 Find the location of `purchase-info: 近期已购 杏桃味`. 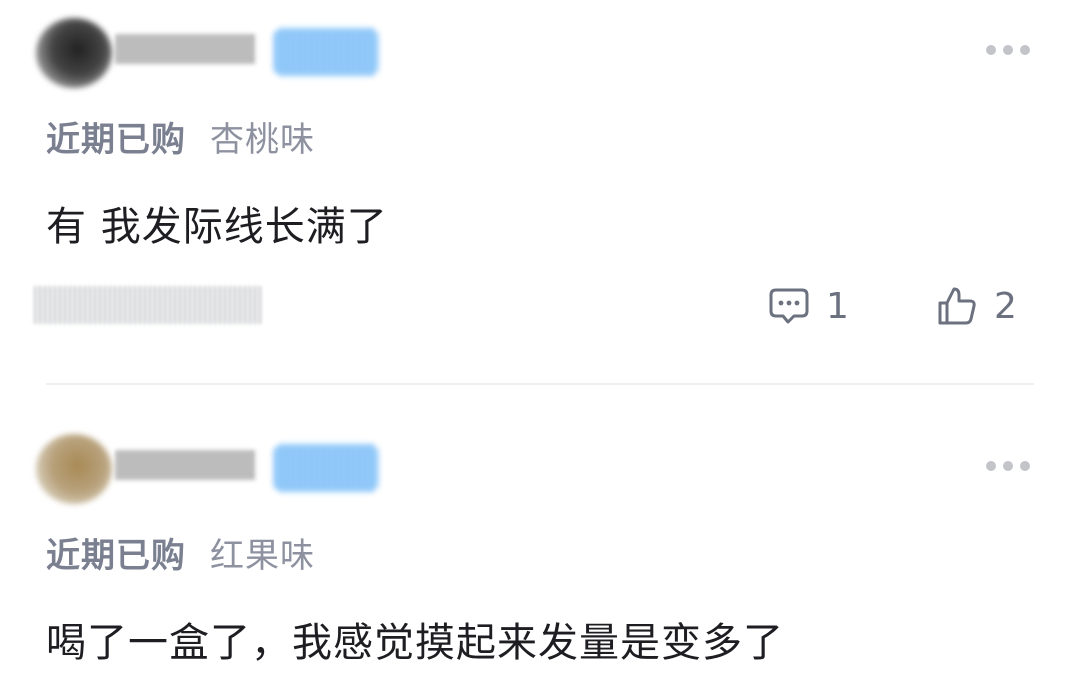

purchase-info: 近期已购 杏桃味 is located at coordinates (180, 136).